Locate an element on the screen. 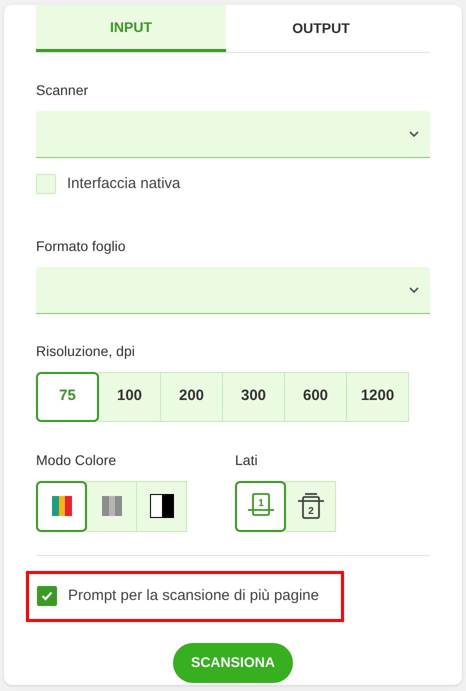 The image size is (466, 691). resolution-option: 600 is located at coordinates (315, 397).